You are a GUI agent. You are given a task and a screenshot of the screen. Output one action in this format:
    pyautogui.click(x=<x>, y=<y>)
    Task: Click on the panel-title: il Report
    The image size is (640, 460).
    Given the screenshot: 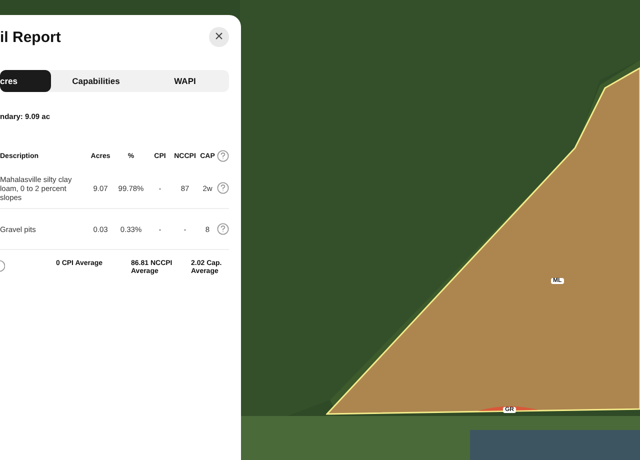 What is the action you would take?
    pyautogui.click(x=30, y=37)
    